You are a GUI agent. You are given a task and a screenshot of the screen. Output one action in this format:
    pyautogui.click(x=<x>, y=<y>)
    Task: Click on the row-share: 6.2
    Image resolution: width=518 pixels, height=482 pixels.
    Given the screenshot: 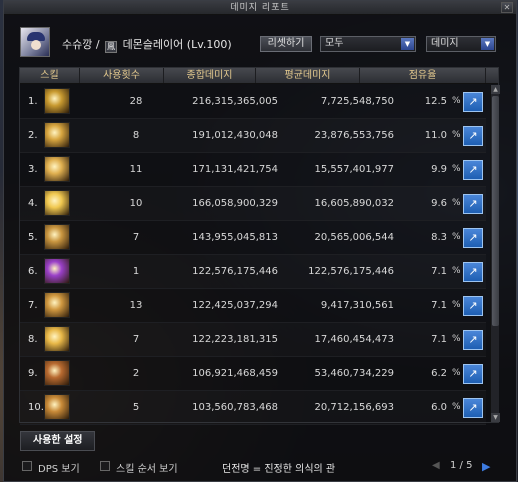 What is the action you would take?
    pyautogui.click(x=439, y=373)
    